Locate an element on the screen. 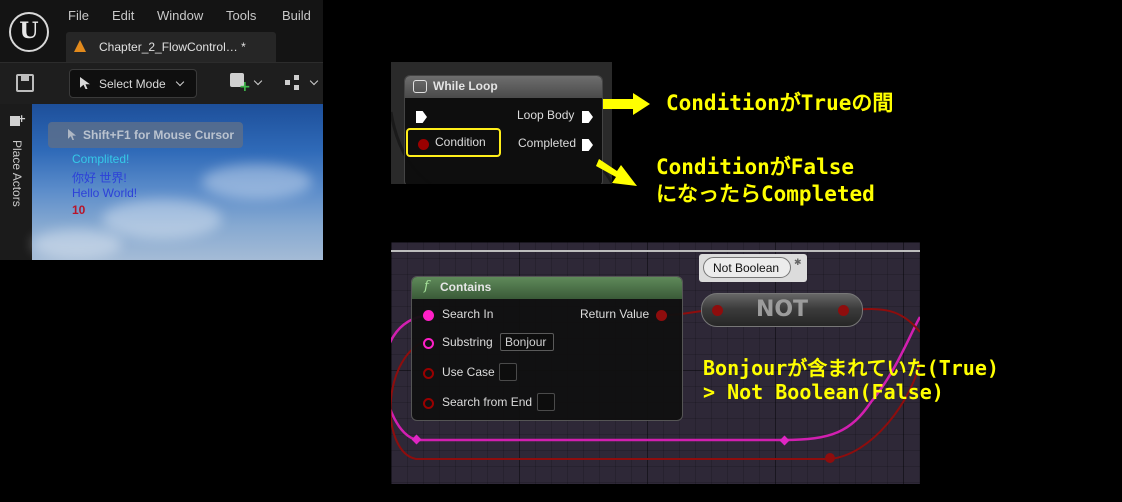  exec-input-pin is located at coordinates (421, 117).